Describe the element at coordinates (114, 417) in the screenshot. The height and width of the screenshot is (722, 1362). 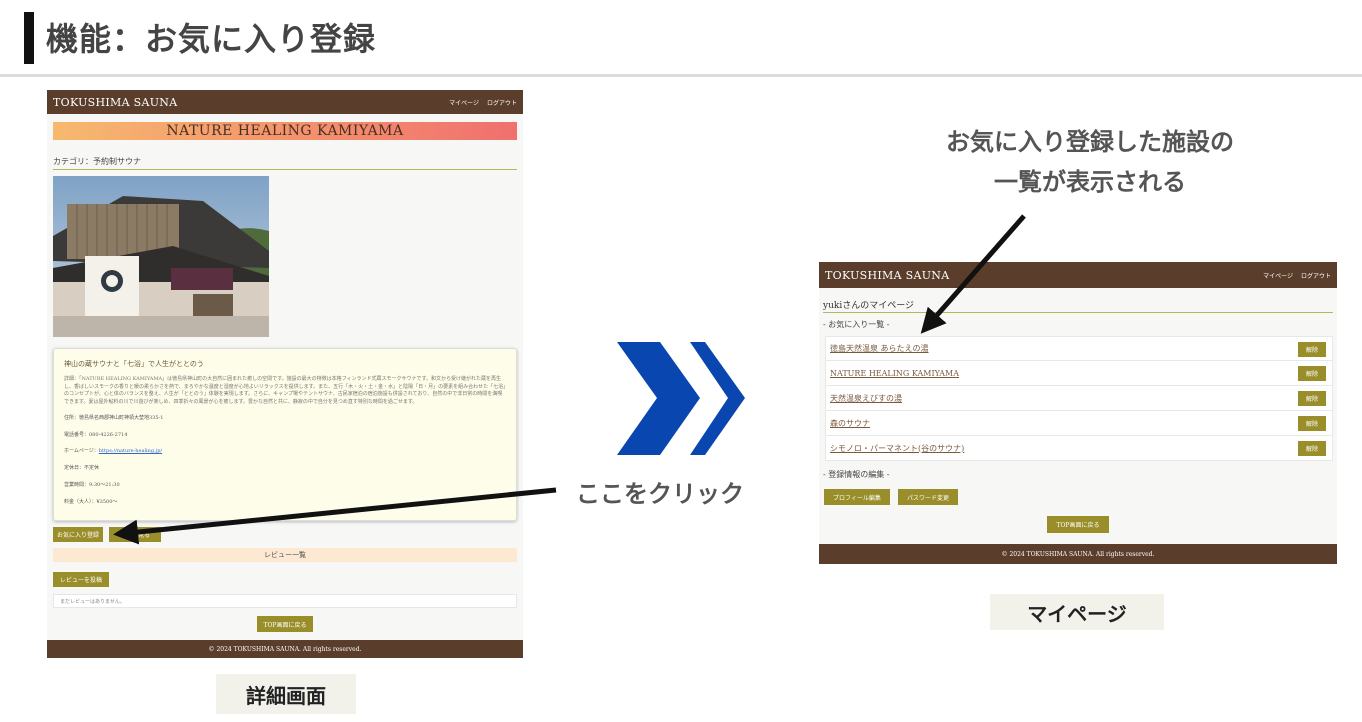
I see `info-address: 住所：徳島県名西郡神山町神領大埜地335-1` at that location.